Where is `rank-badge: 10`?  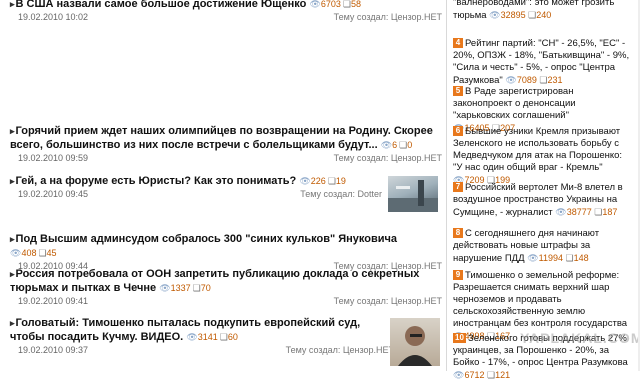
rank-badge: 10 is located at coordinates (459, 338).